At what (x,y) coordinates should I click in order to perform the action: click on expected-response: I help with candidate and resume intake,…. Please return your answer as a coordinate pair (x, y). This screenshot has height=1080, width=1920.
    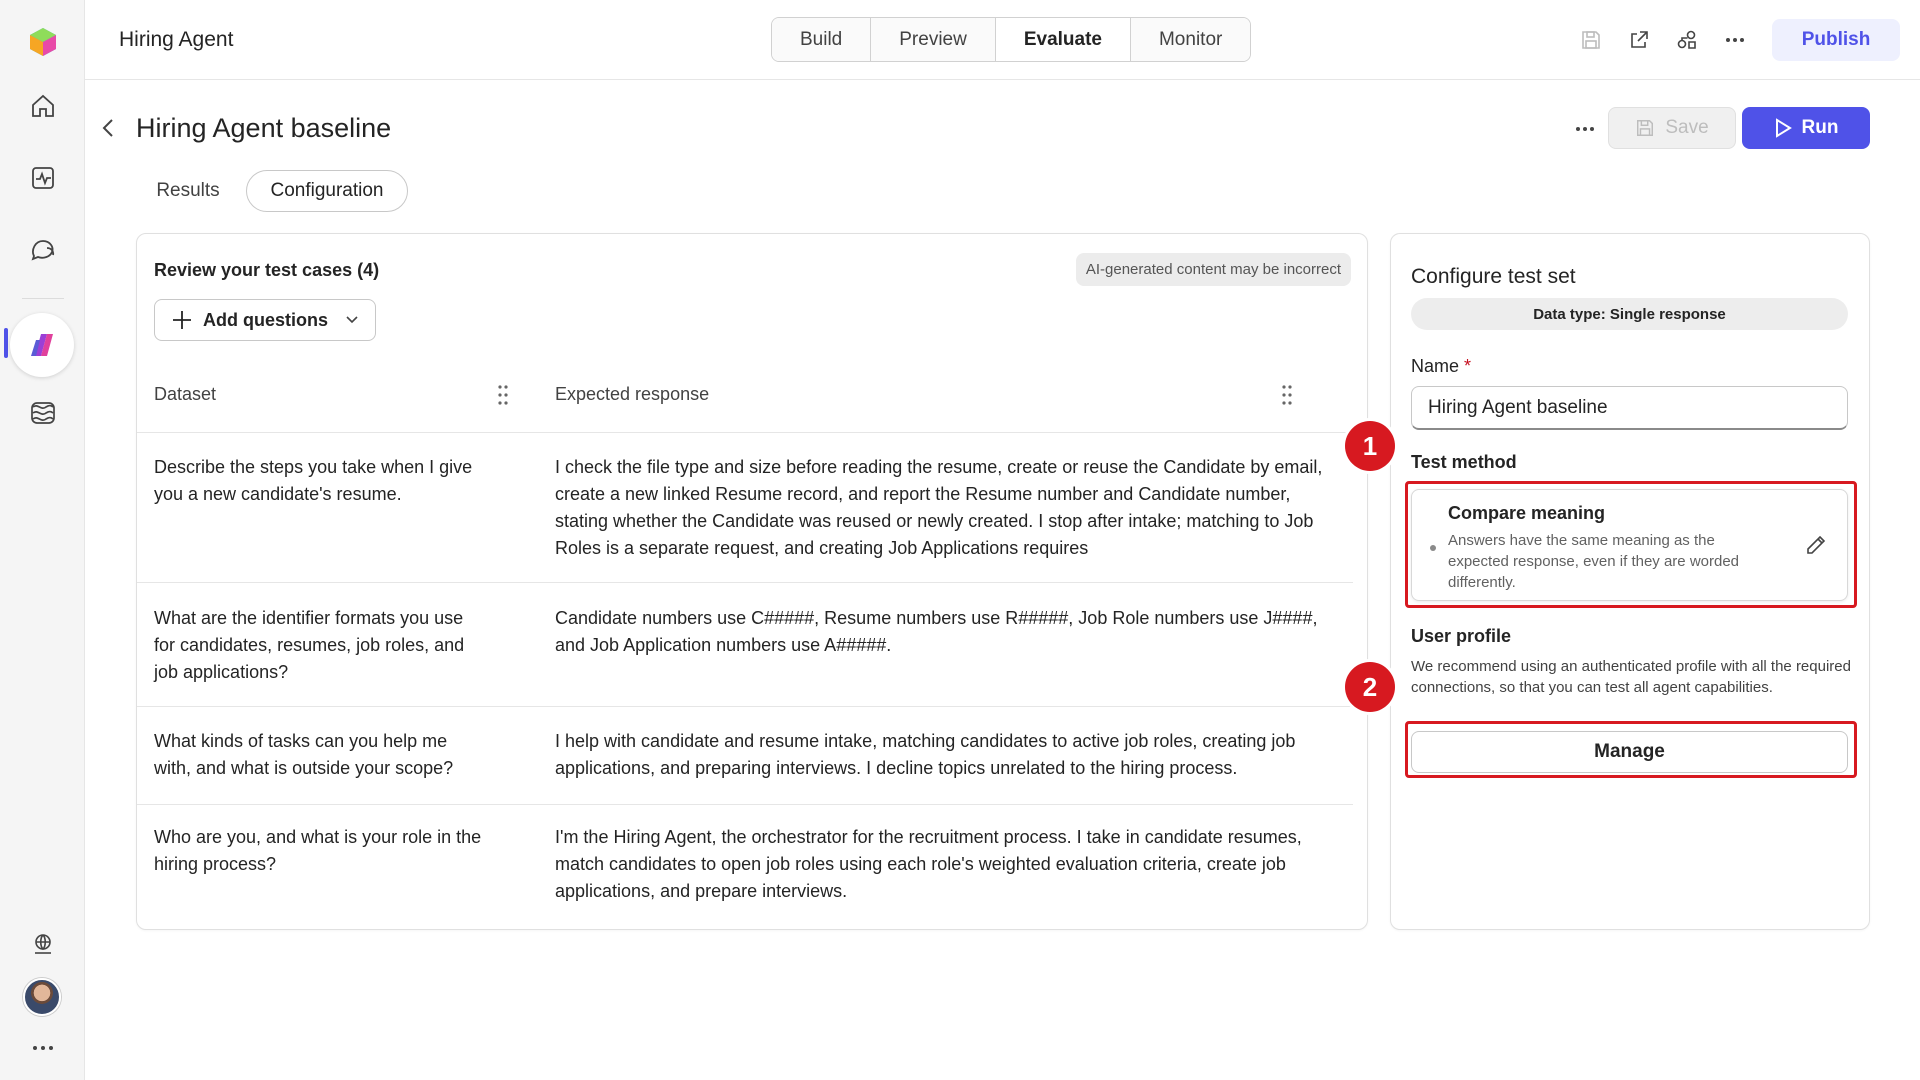
    Looking at the image, I should click on (925, 754).